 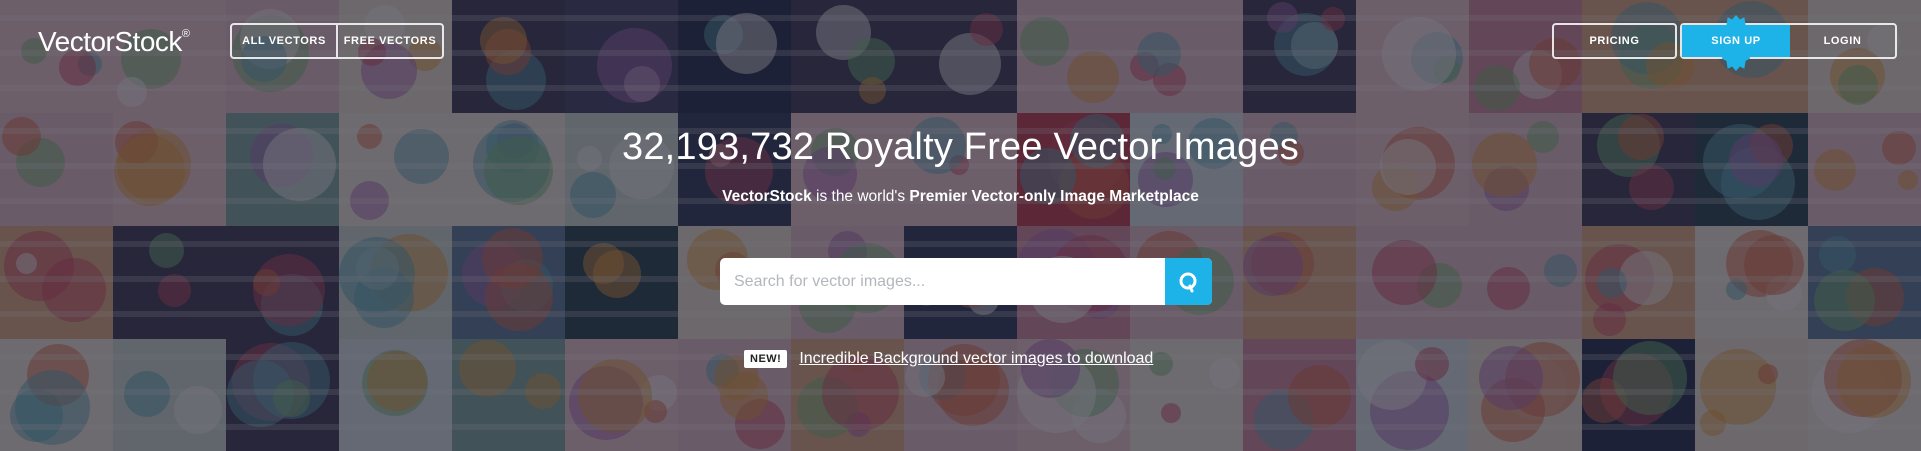 I want to click on search-button, so click(x=1188, y=281).